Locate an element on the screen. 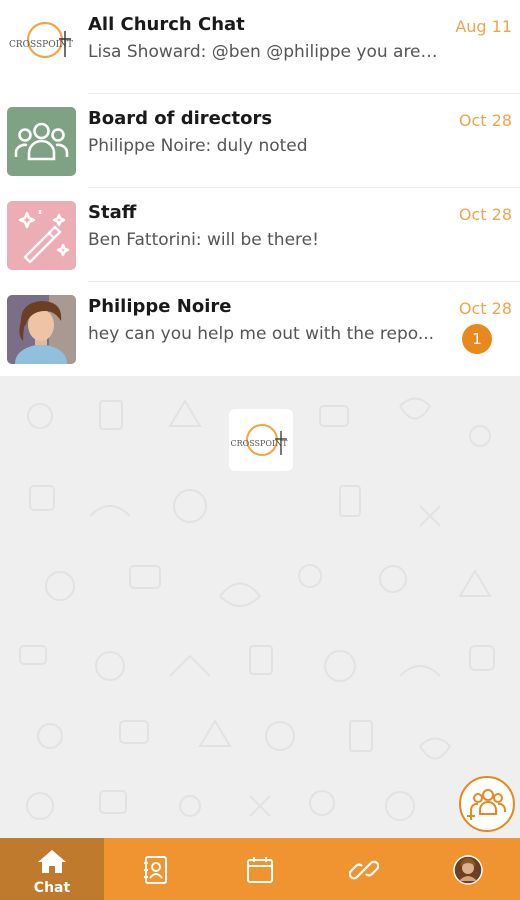 The height and width of the screenshot is (900, 520). tab-chat-label: Chat is located at coordinates (52, 888).